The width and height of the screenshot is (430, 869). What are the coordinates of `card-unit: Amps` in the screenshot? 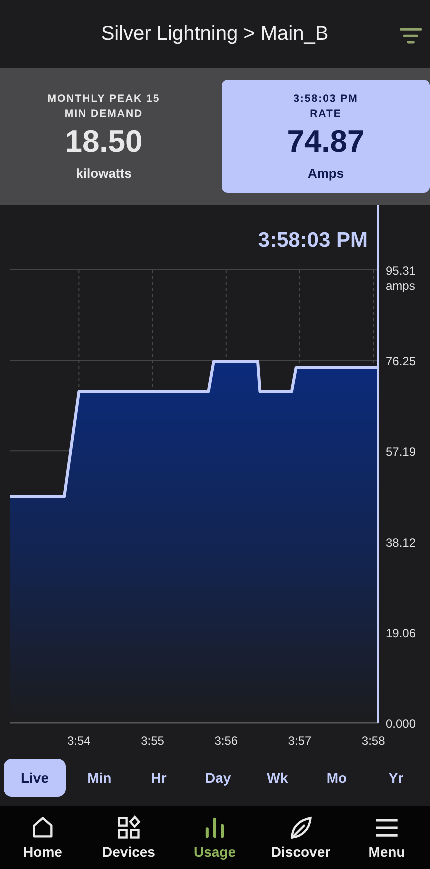 It's located at (326, 173).